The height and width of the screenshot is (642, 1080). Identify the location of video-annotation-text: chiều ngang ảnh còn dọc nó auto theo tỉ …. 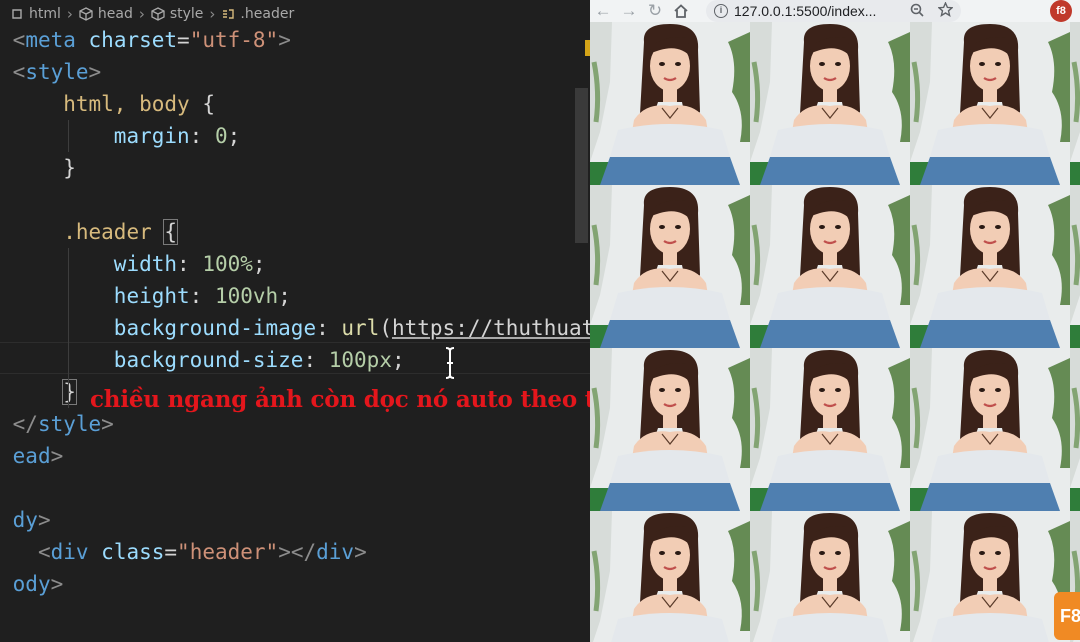
(340, 399).